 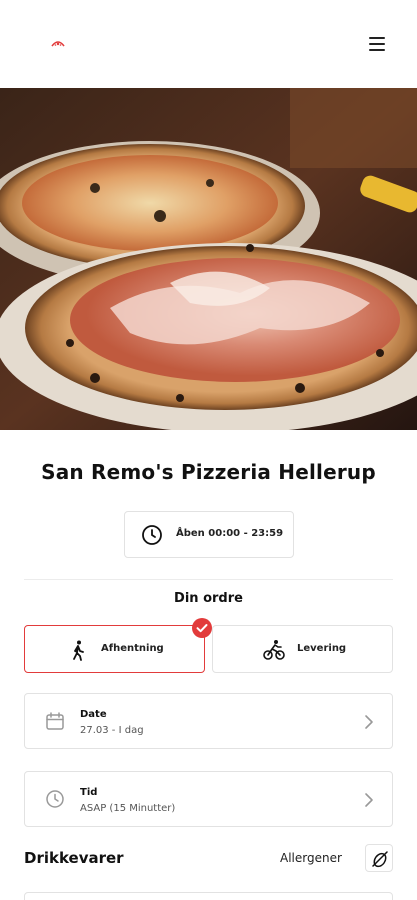 What do you see at coordinates (112, 730) in the screenshot?
I see `date-value: 27.03 - I dag` at bounding box center [112, 730].